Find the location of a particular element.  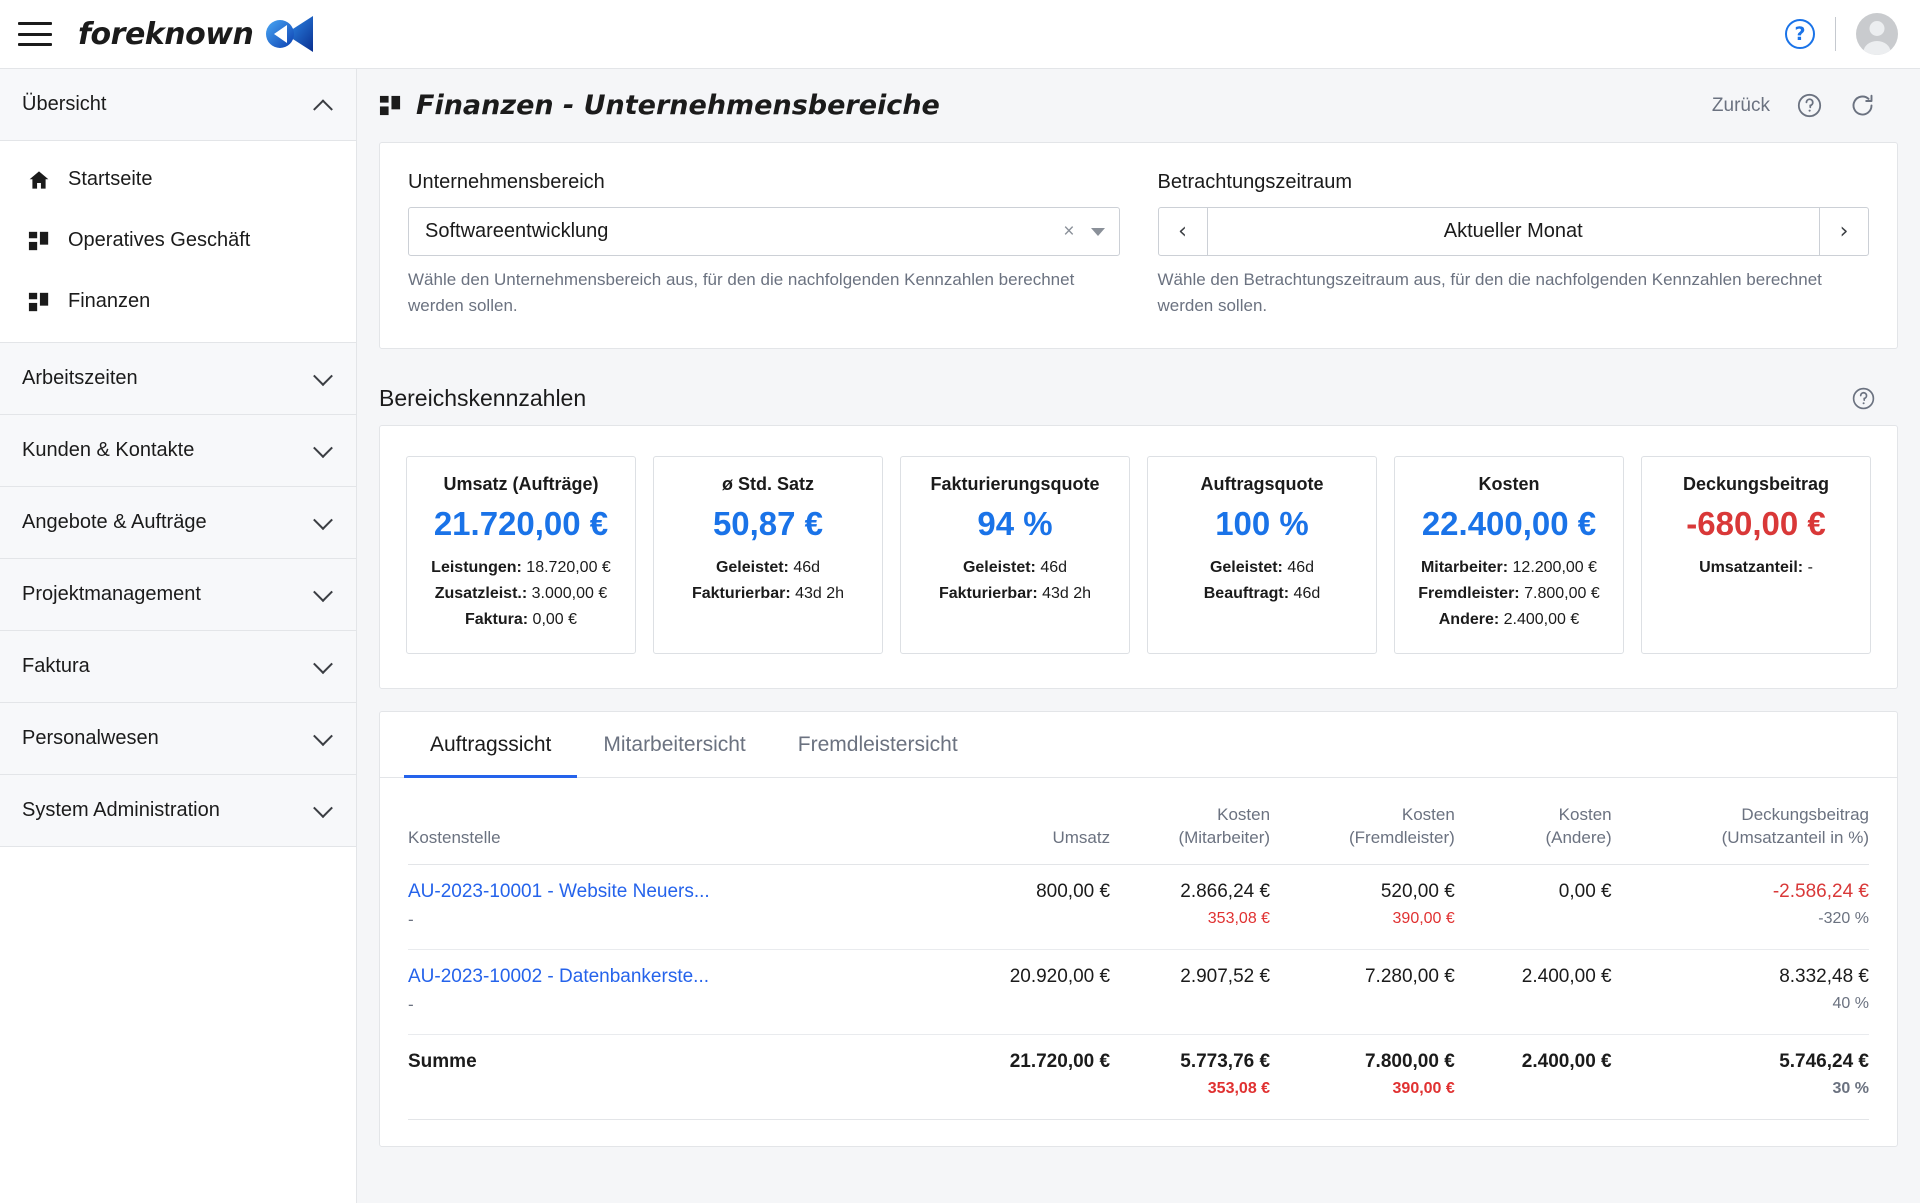

revenue-cell: 21.720,00 € is located at coordinates (1022, 1077).